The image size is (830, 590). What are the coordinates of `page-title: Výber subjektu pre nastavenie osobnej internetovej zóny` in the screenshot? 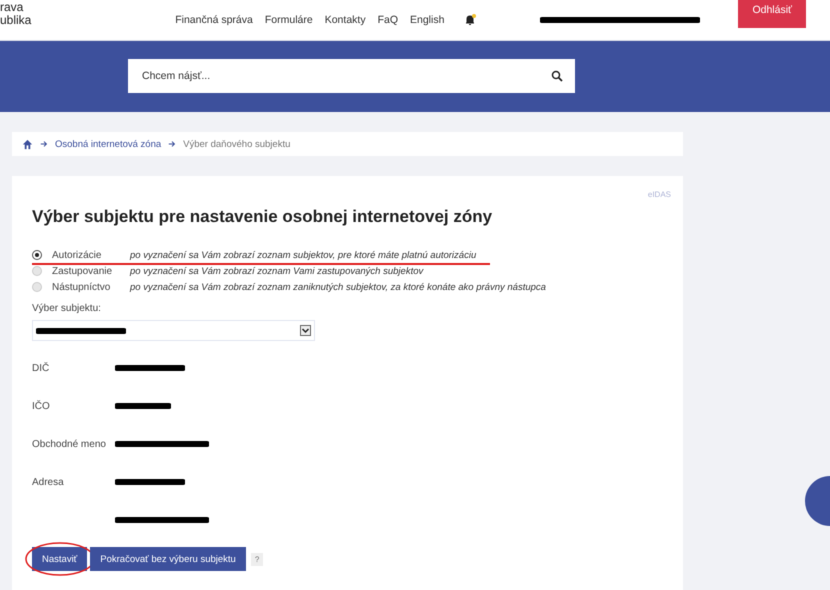 It's located at (263, 217).